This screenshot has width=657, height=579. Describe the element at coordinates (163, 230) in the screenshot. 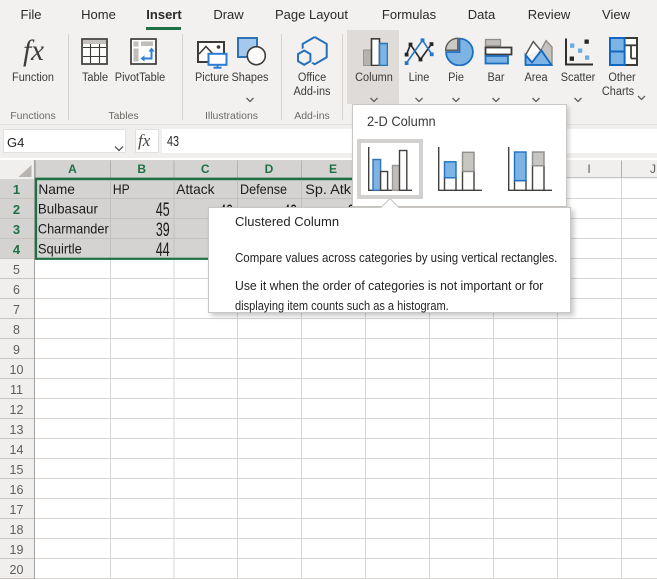

I see `svg-text: 39` at that location.